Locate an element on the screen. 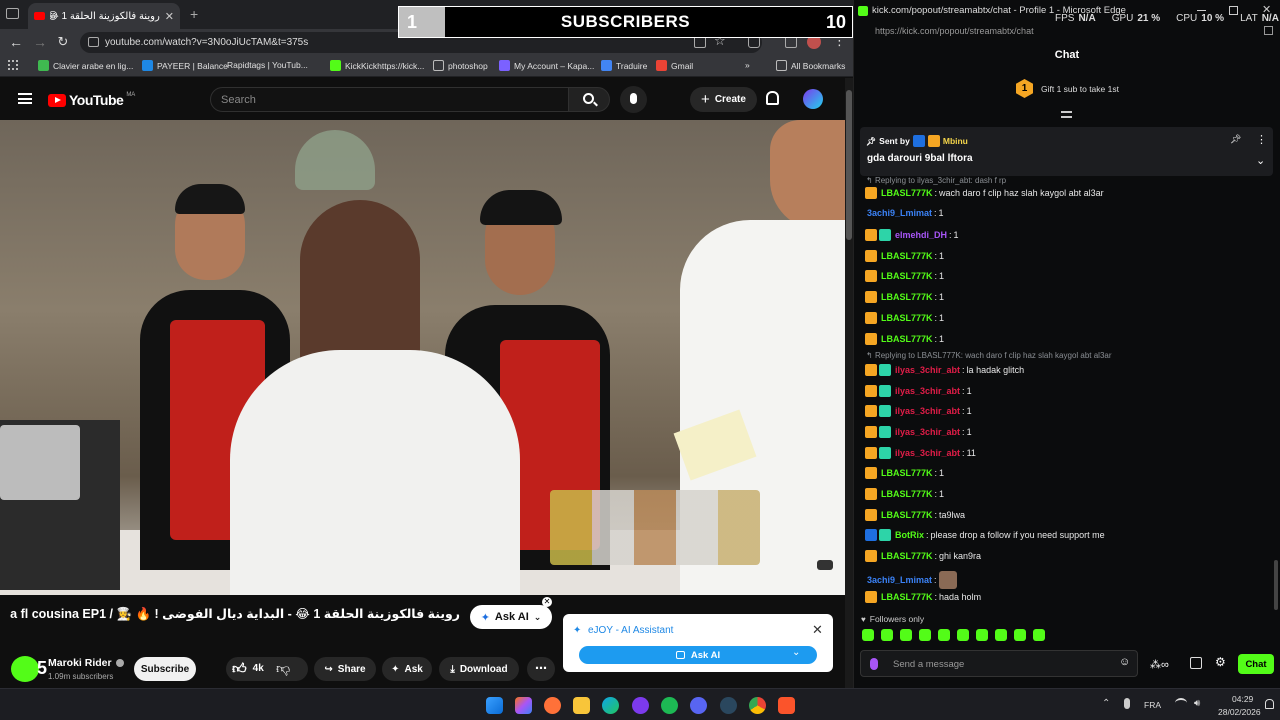  site-info-icon is located at coordinates (93, 42).